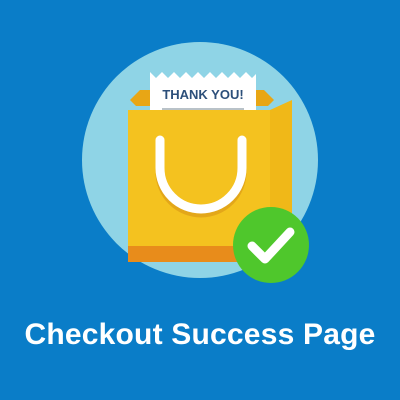  I want to click on receipt-text: THANK YOU!, so click(202, 94).